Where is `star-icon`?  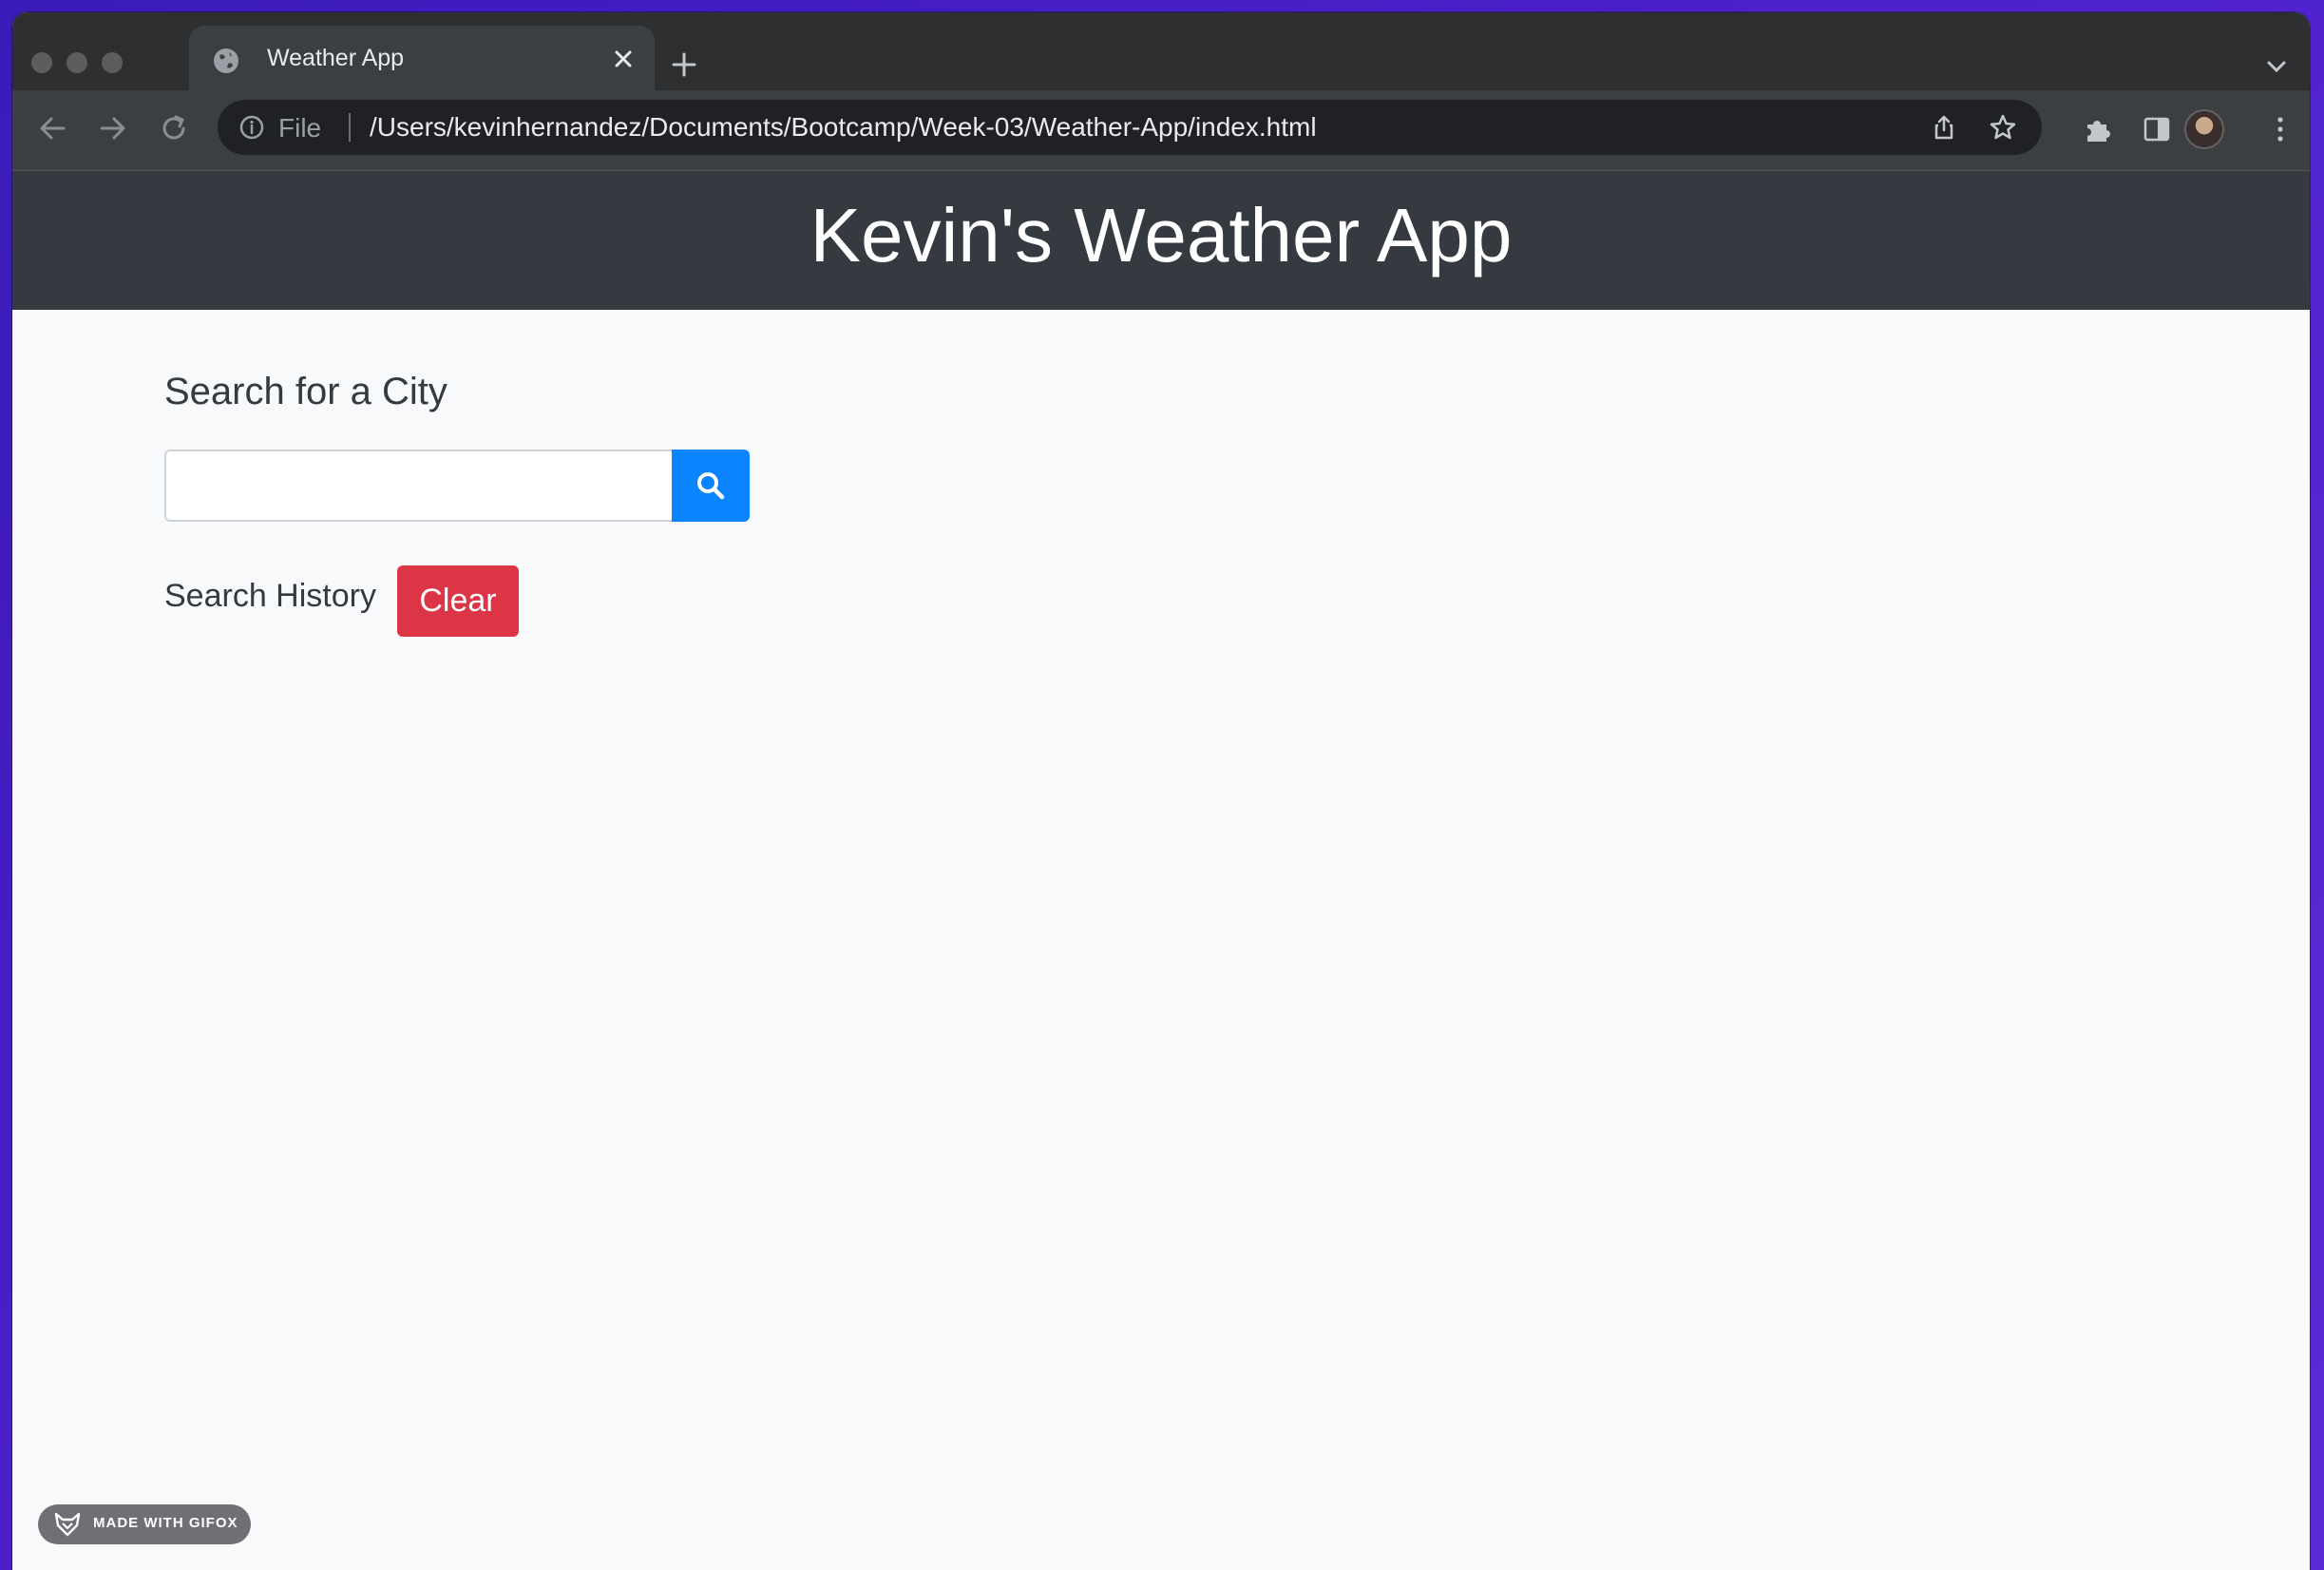
star-icon is located at coordinates (2003, 128).